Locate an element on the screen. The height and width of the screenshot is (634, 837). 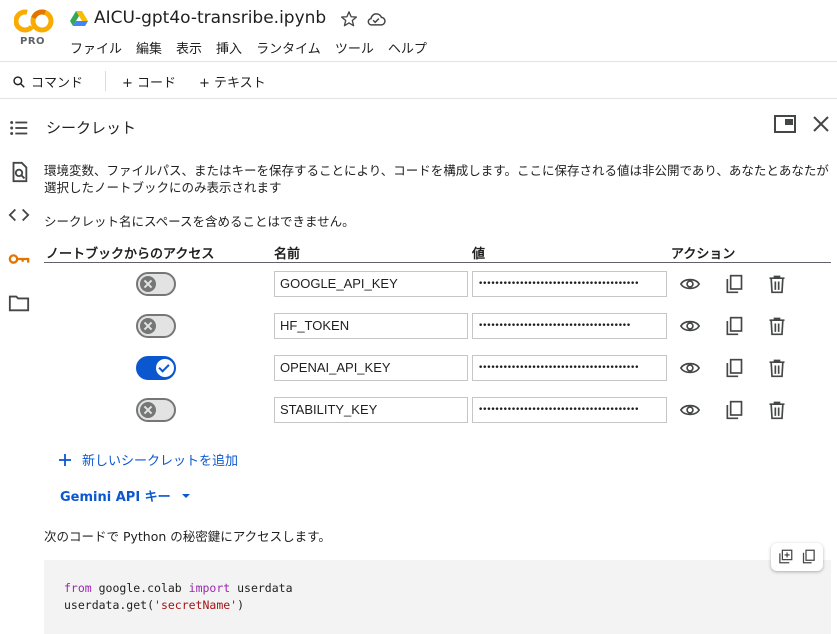
menu-runtime: ランタイム is located at coordinates (288, 47).